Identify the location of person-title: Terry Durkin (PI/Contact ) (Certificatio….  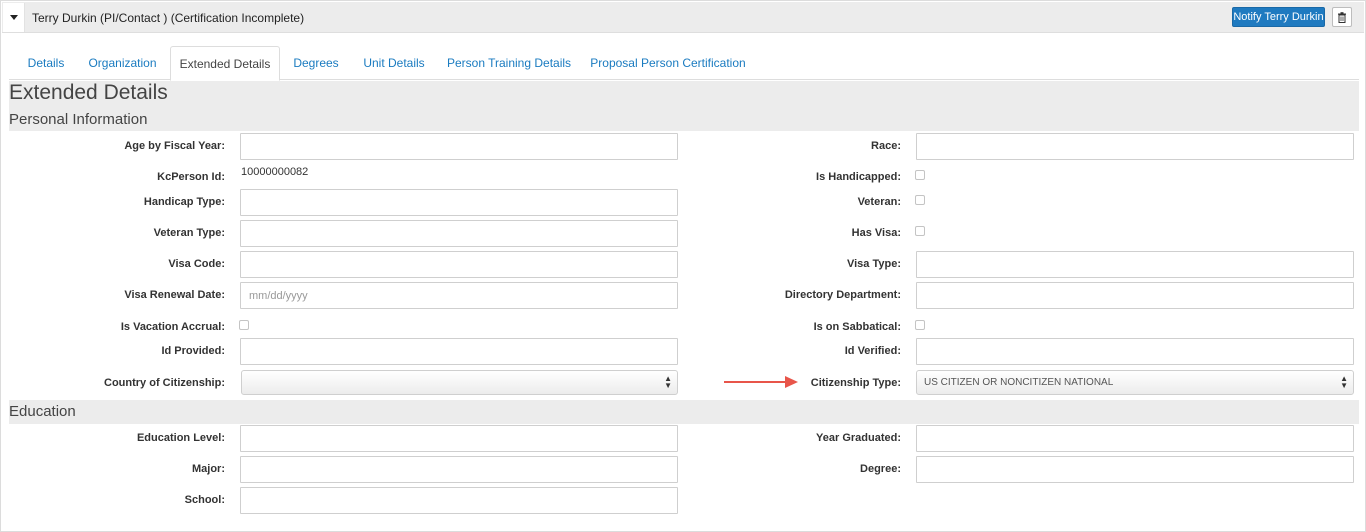
(168, 18).